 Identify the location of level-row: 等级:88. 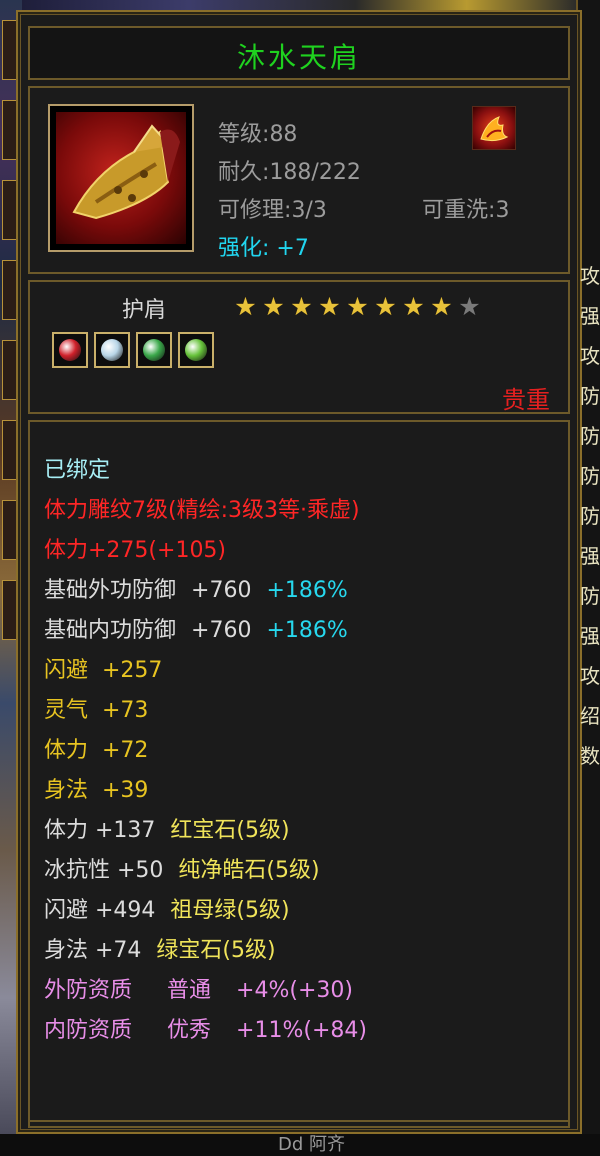
(258, 134).